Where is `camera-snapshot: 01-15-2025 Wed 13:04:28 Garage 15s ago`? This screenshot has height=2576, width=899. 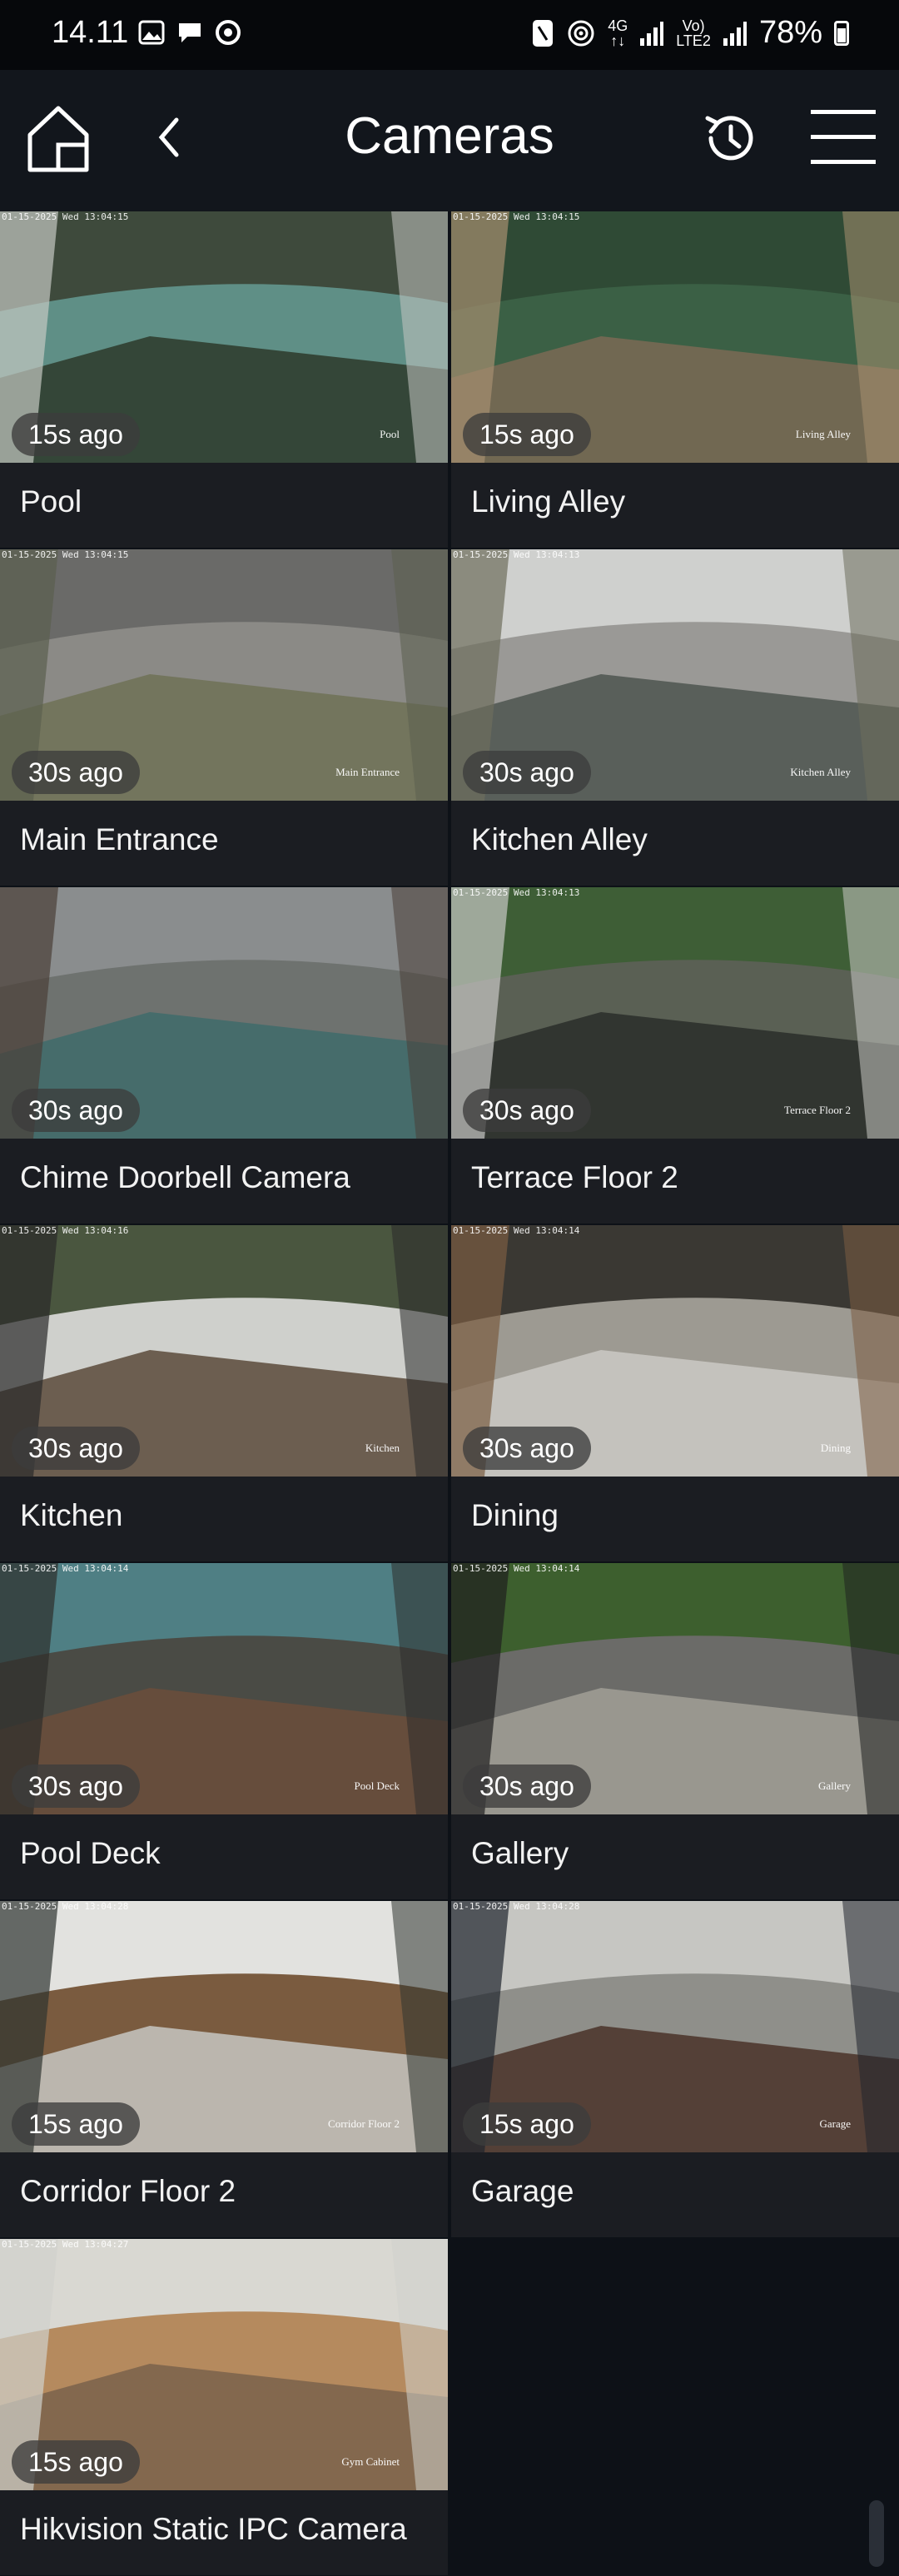
camera-snapshot: 01-15-2025 Wed 13:04:28 Garage 15s ago is located at coordinates (675, 2026).